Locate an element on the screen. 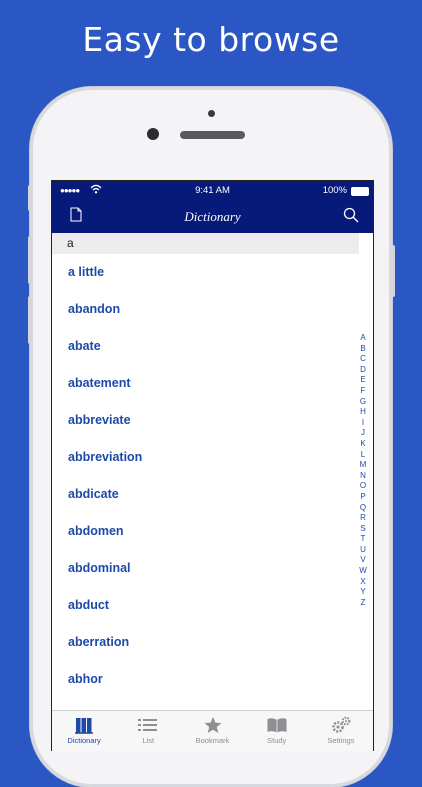  tab-dictionary: Dictionary is located at coordinates (84, 731).